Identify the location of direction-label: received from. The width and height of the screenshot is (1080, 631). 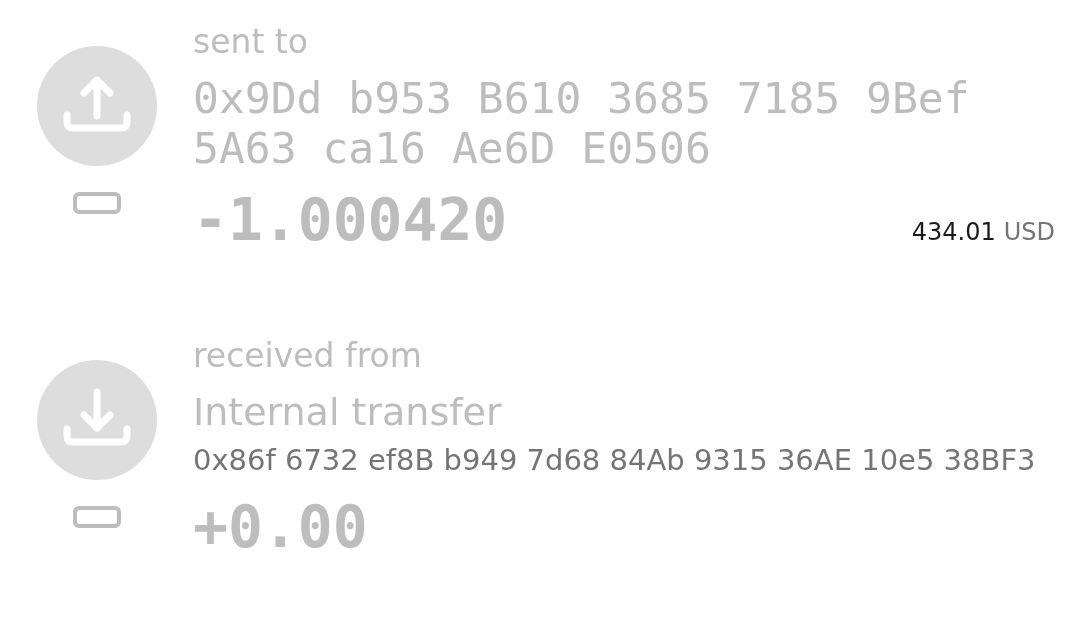
(307, 356).